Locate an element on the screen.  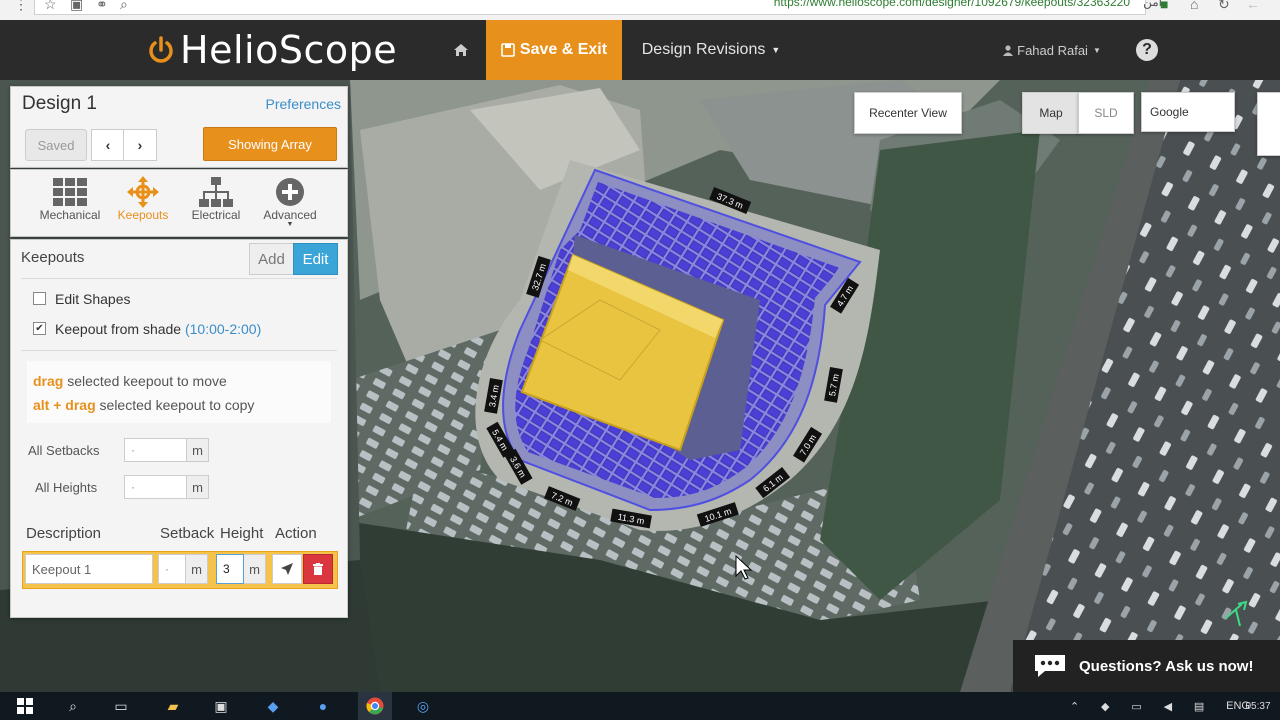
dropbox-tray-icon: ◆ is located at coordinates (1105, 706).